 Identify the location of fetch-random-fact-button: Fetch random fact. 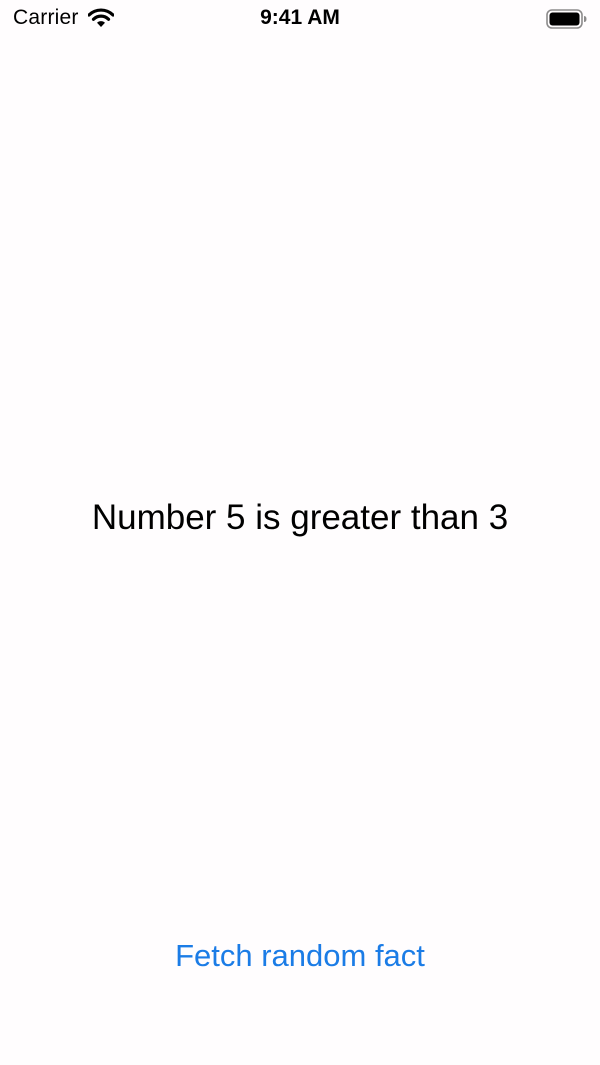
(300, 956).